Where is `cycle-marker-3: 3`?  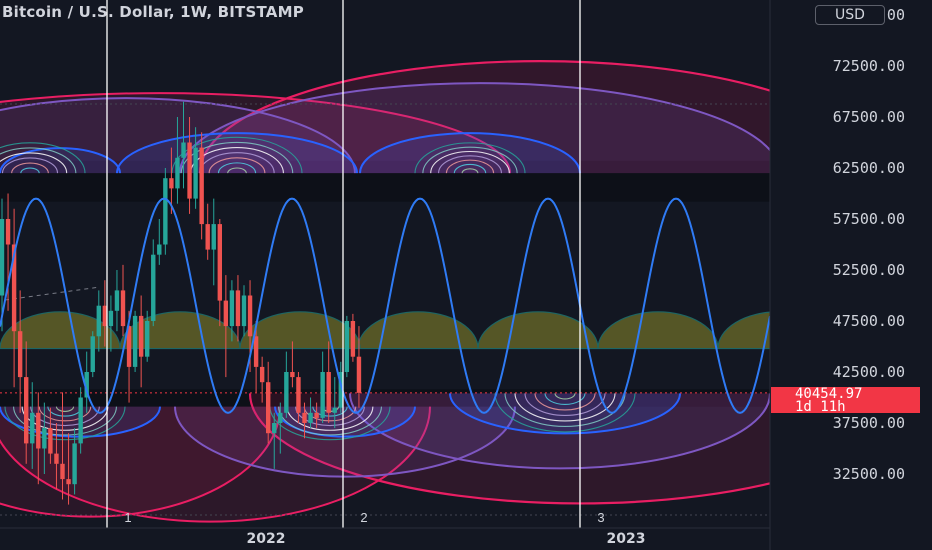 cycle-marker-3: 3 is located at coordinates (600, 517).